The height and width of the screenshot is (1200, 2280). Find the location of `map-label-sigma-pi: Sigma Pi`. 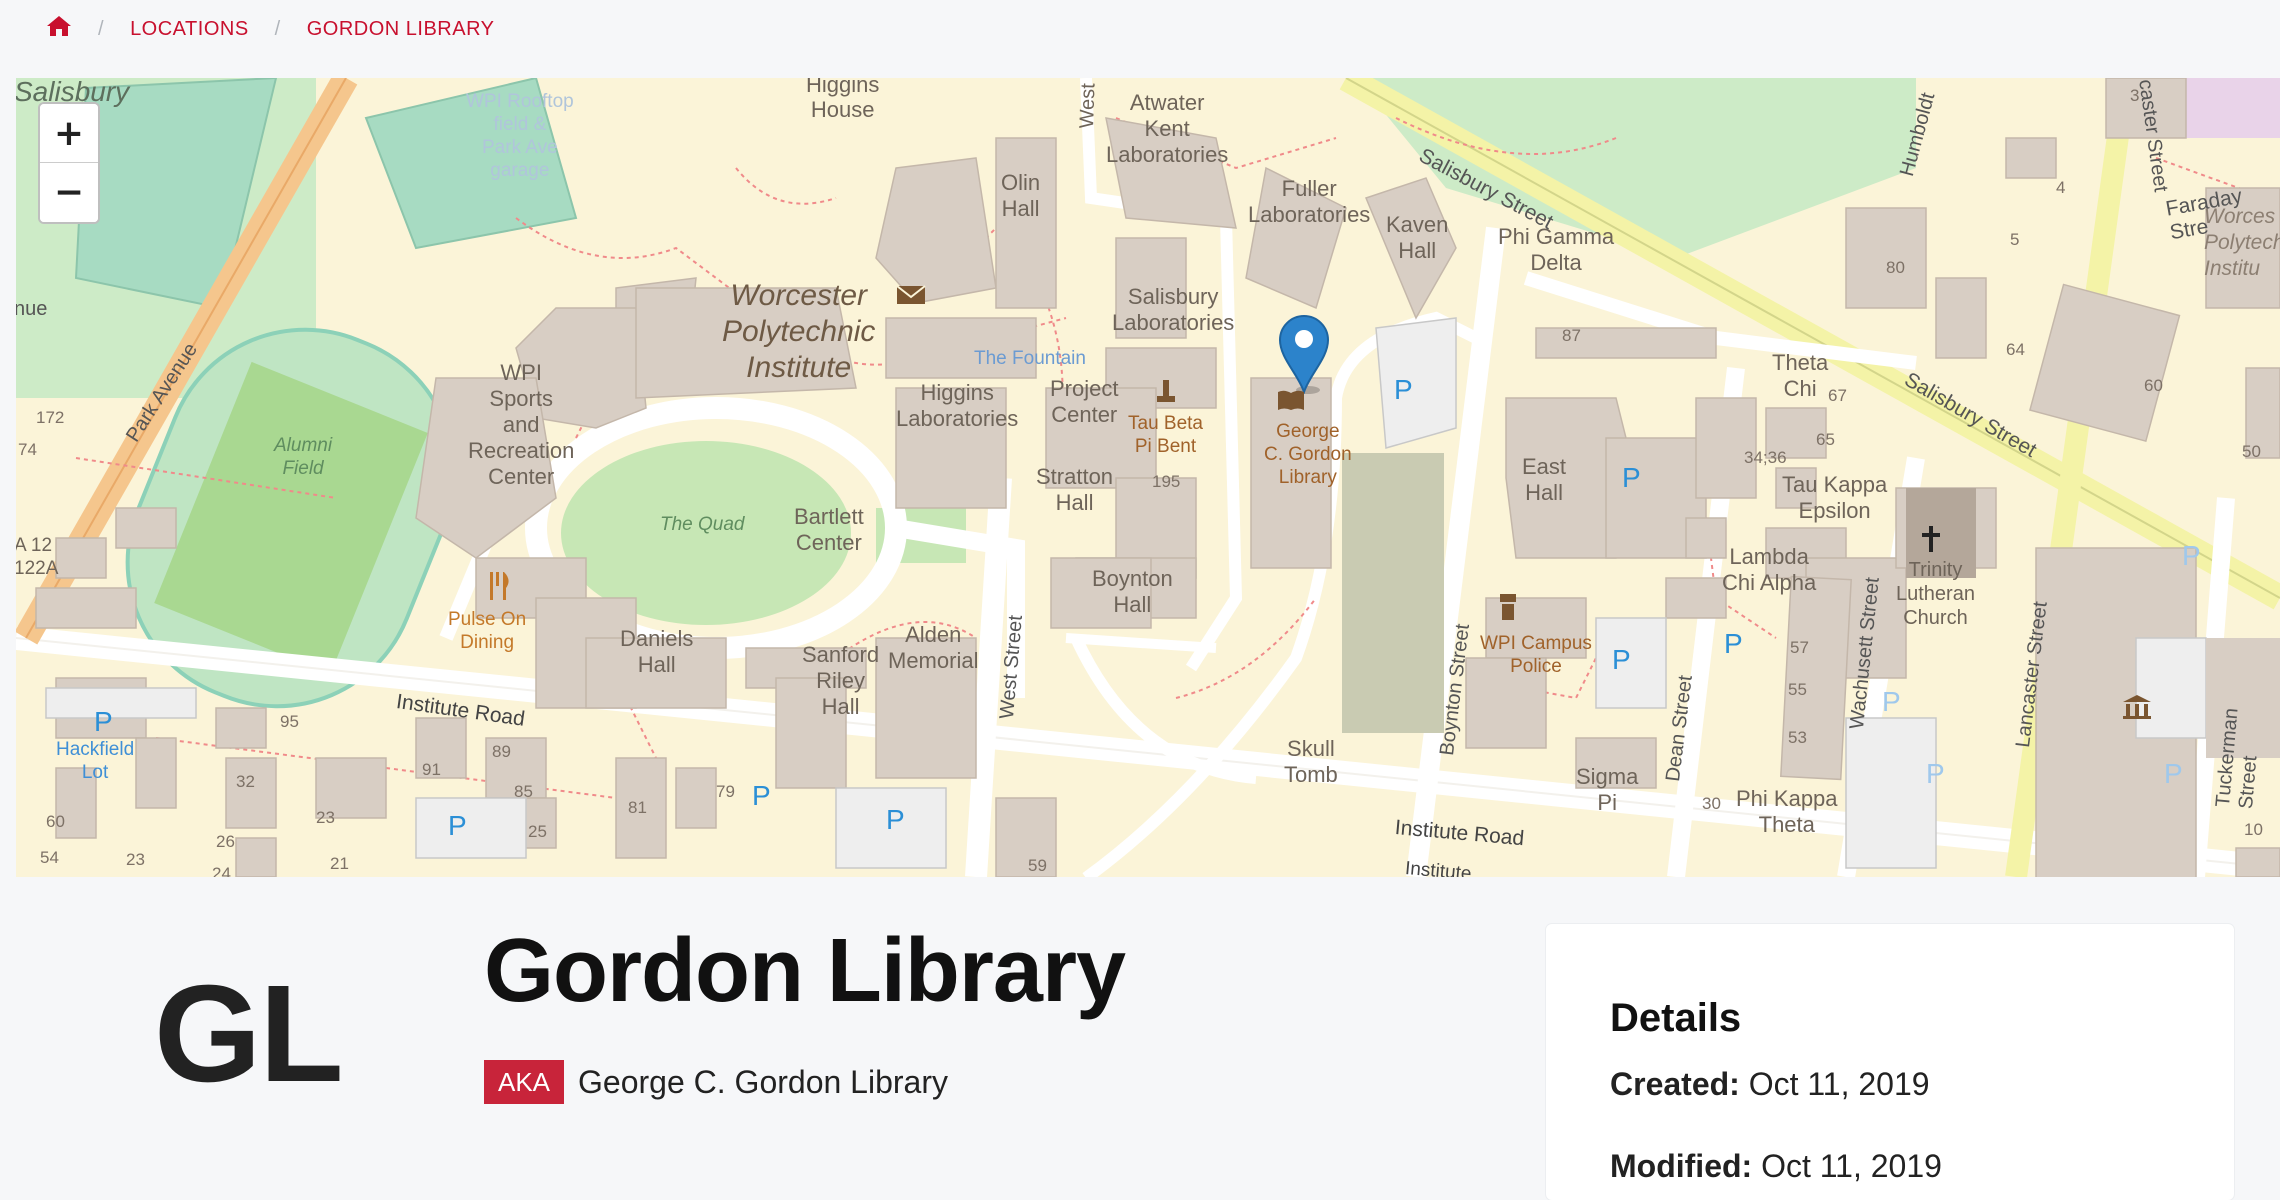

map-label-sigma-pi: Sigma Pi is located at coordinates (1607, 789).